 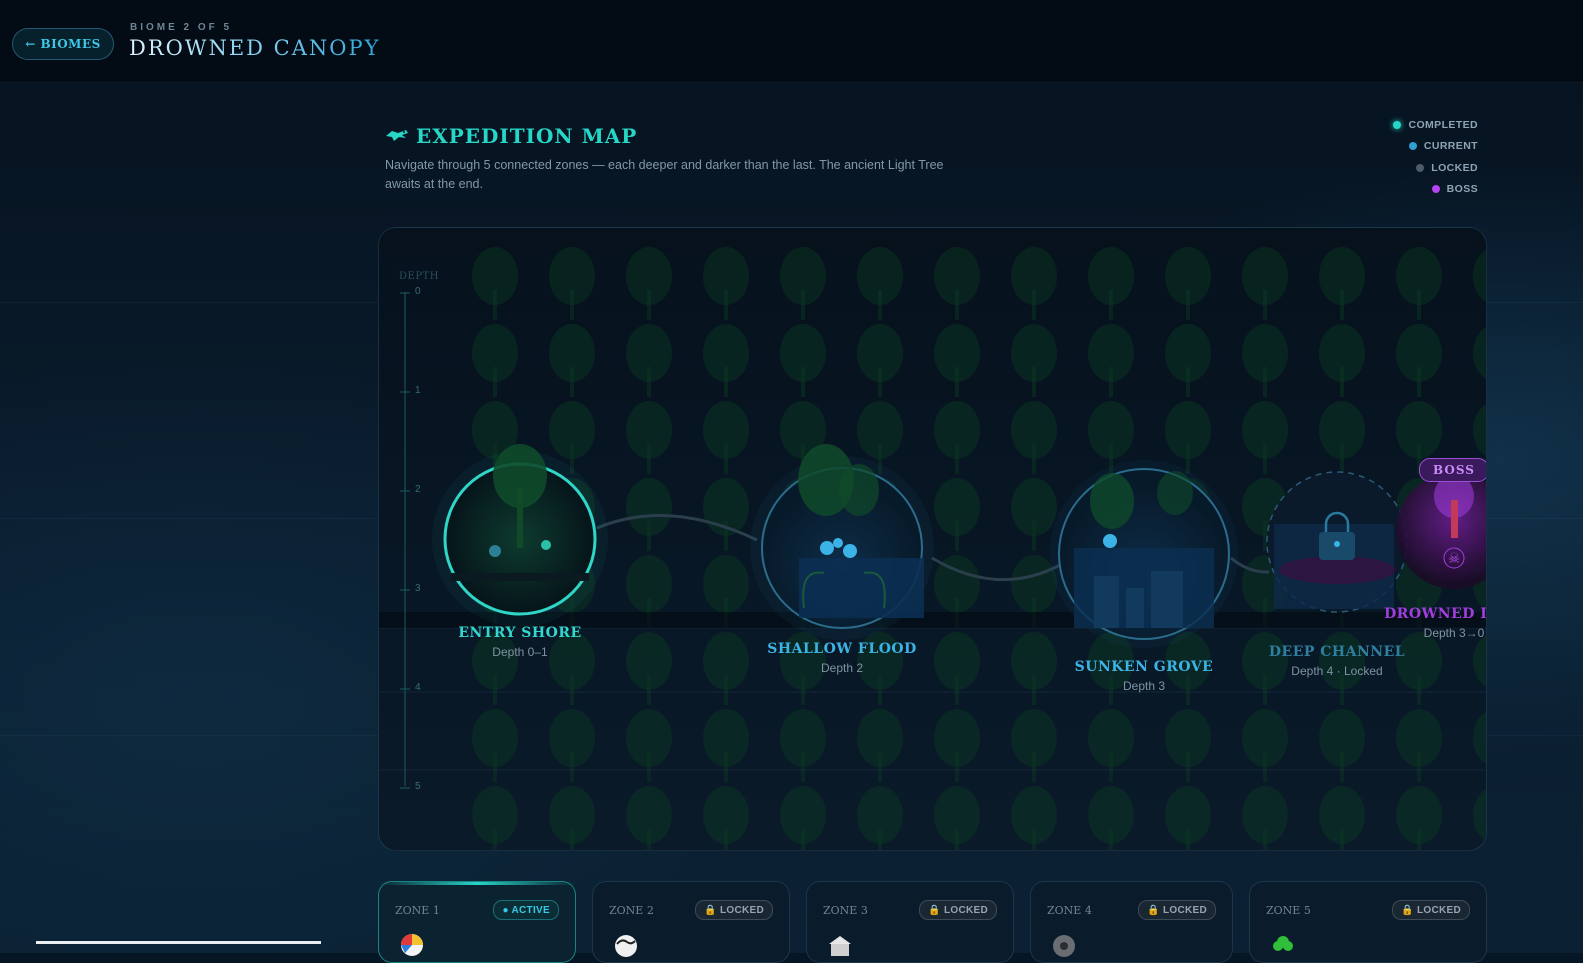 What do you see at coordinates (1144, 676) in the screenshot?
I see `zone-label-sunken-grove: SUNKEN GROVE Depth 3` at bounding box center [1144, 676].